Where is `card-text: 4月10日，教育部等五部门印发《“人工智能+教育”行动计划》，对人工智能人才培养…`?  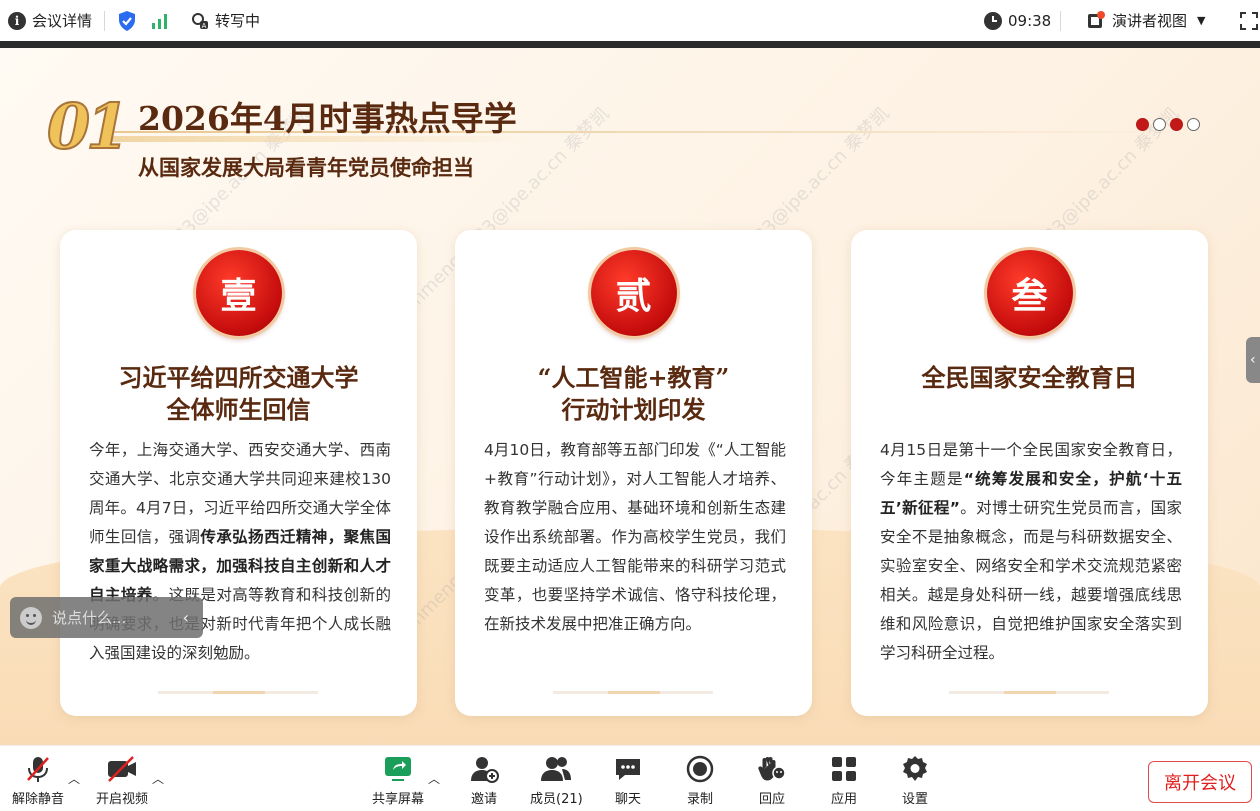
card-text: 4月10日，教育部等五部门印发《“人工智能+教育”行动计划》，对人工智能人才培养… is located at coordinates (635, 537).